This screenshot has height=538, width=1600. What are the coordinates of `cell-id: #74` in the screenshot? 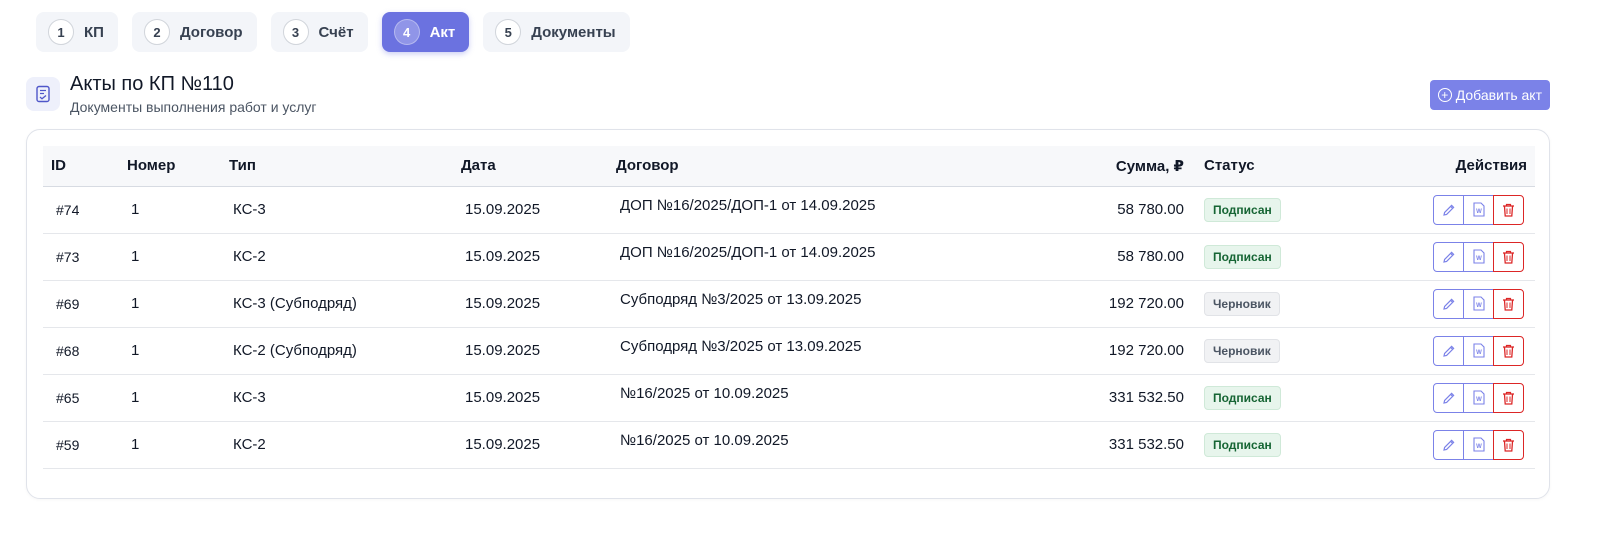 It's located at (68, 209).